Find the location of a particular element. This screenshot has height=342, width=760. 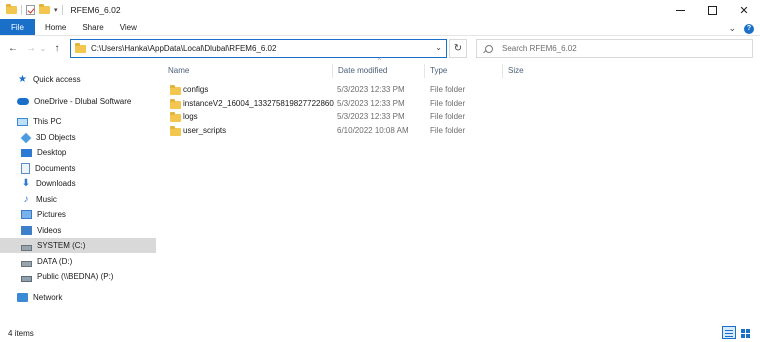

close-icon: ✕ is located at coordinates (744, 10).